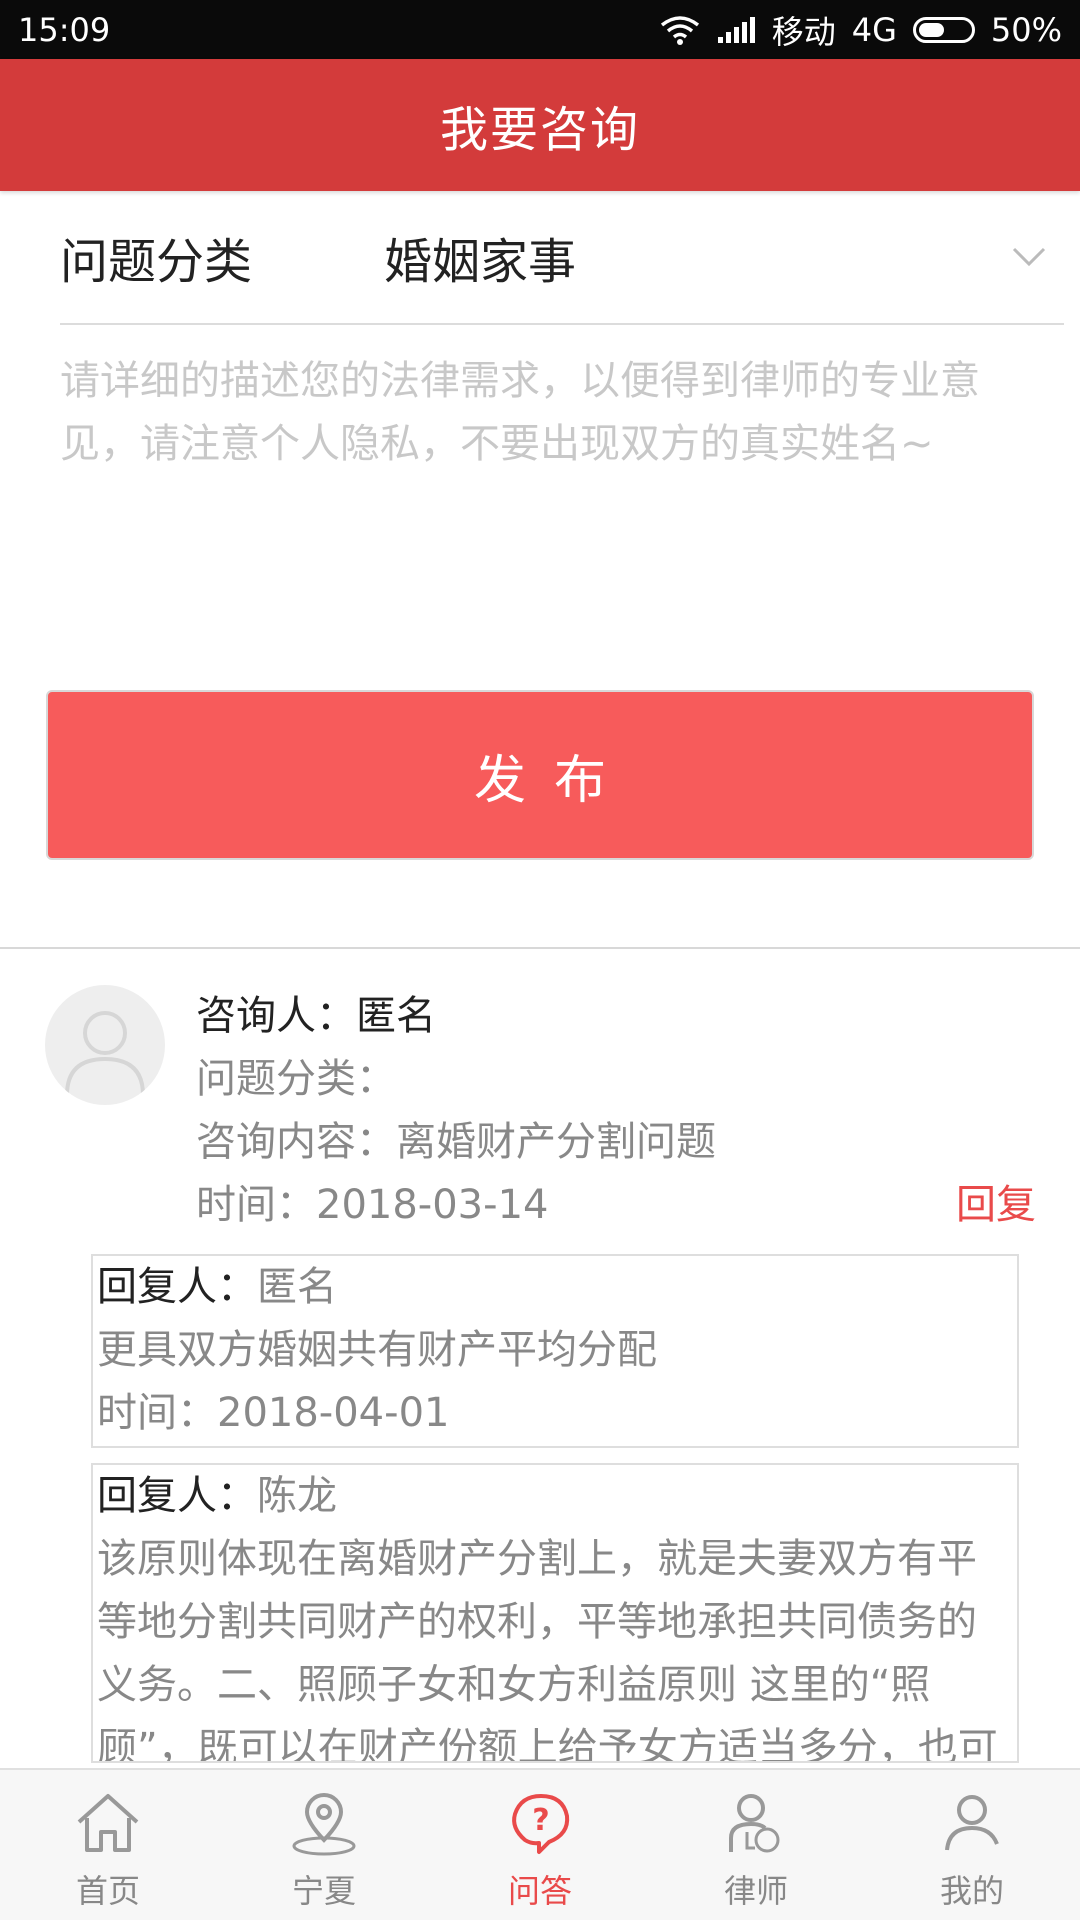 This screenshot has height=1920, width=1080. What do you see at coordinates (377, 1350) in the screenshot?
I see `reply-content: 更具双方婚姻共有财产平均分配` at bounding box center [377, 1350].